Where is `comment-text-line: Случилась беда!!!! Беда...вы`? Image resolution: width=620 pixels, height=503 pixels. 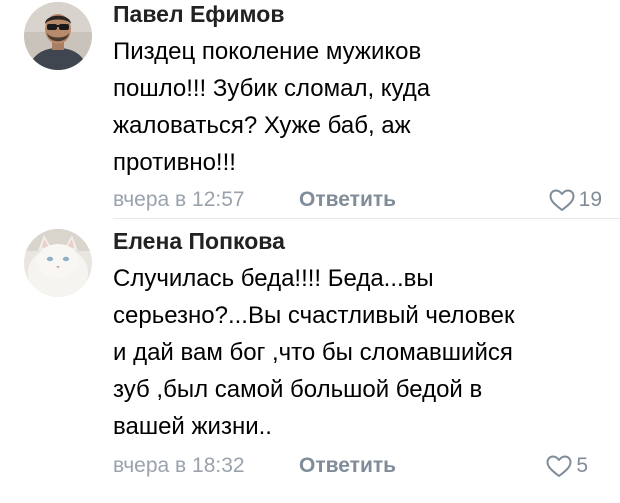
comment-text-line: Случилась беда!!!! Беда...вы is located at coordinates (273, 278).